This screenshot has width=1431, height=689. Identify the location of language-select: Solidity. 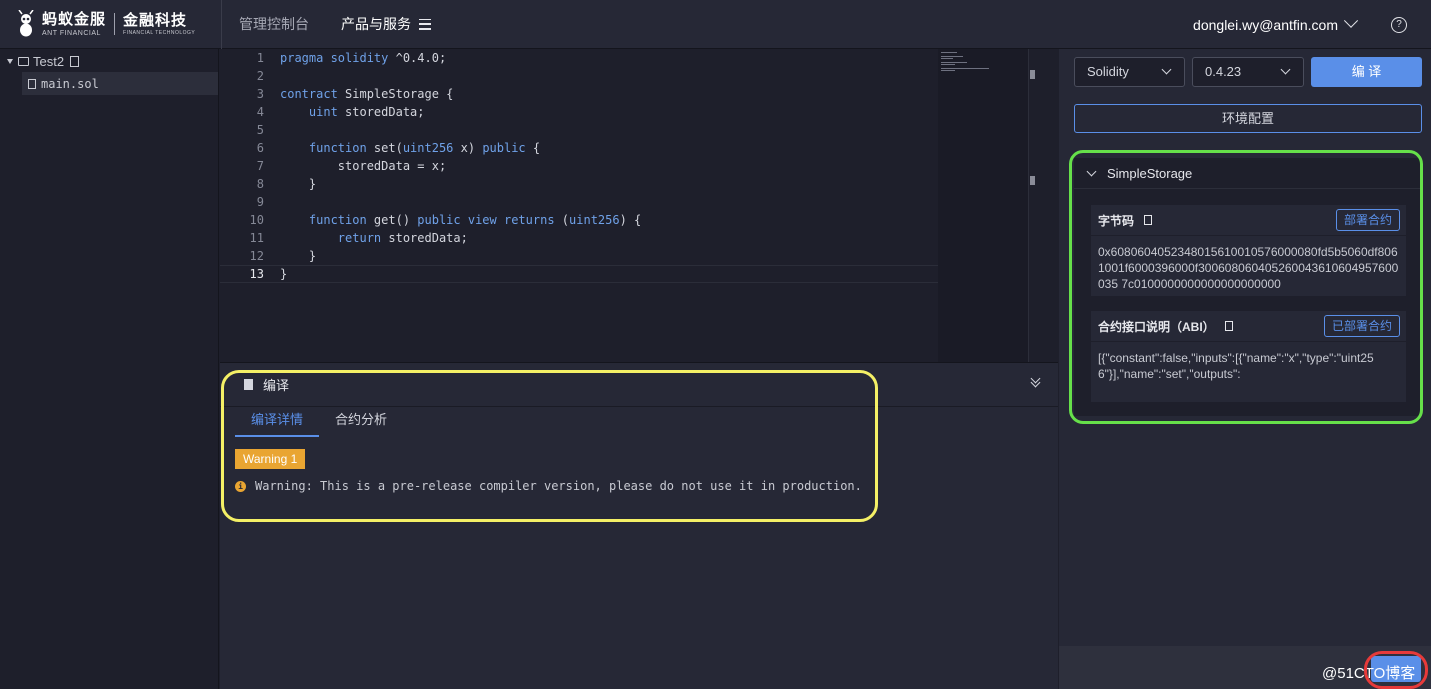
(1129, 72).